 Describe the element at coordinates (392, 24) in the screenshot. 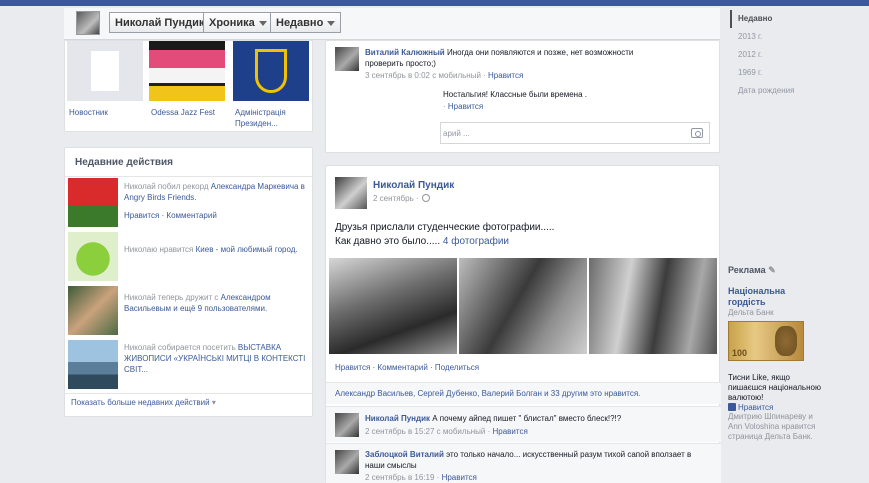

I see `timeline-header: Николай Пундик Хроника Недавно` at that location.